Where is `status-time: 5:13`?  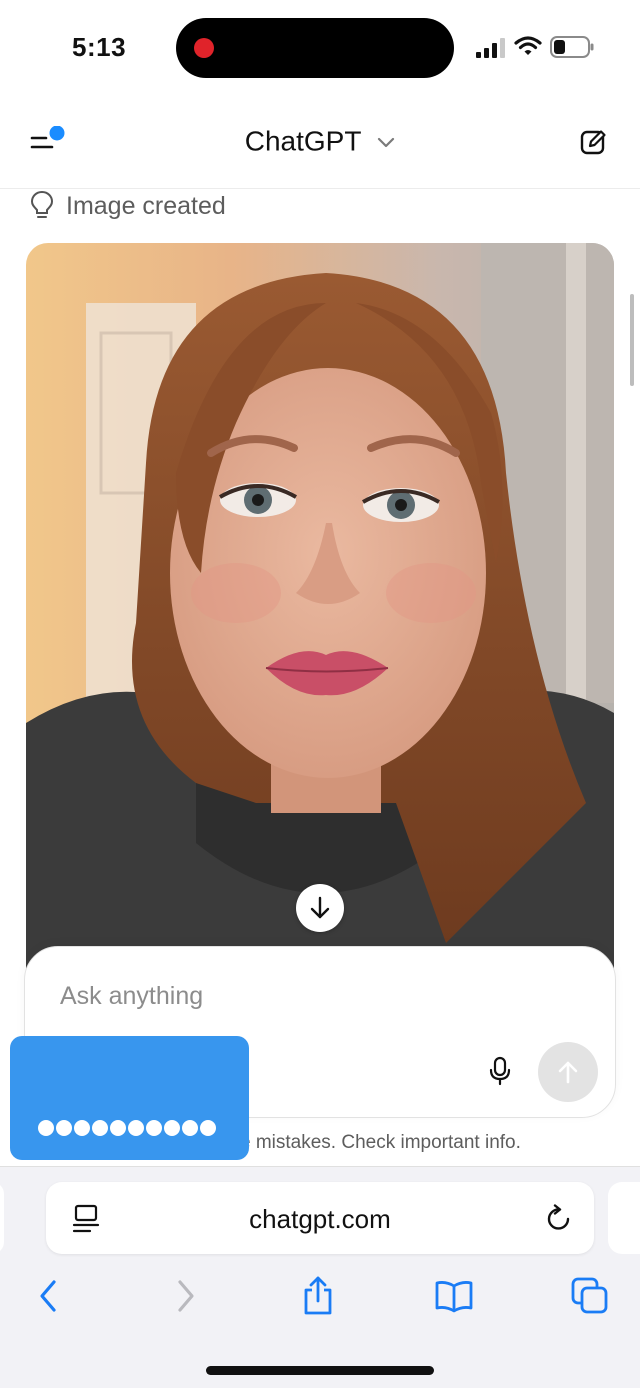
status-time: 5:13 is located at coordinates (99, 47).